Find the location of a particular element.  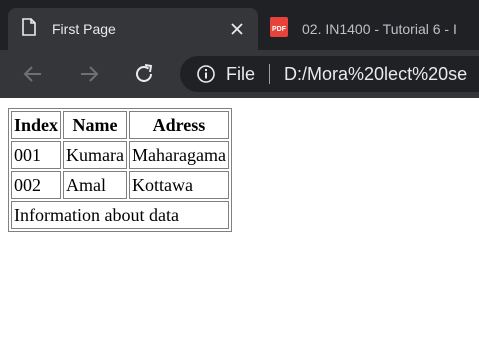

table-row: 001 Kumara Maharagama is located at coordinates (120, 155).